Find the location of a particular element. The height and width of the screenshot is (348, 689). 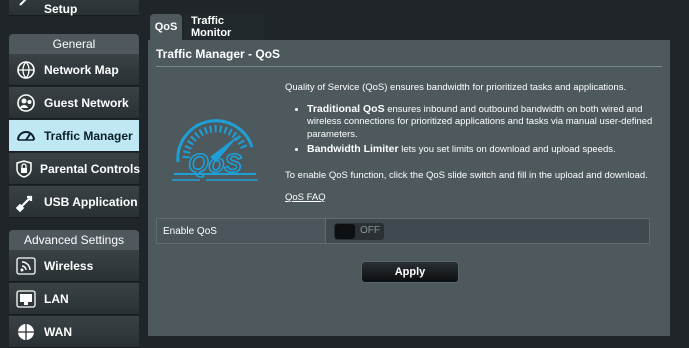

sidebar-item-network-map: Network Map is located at coordinates (74, 70).